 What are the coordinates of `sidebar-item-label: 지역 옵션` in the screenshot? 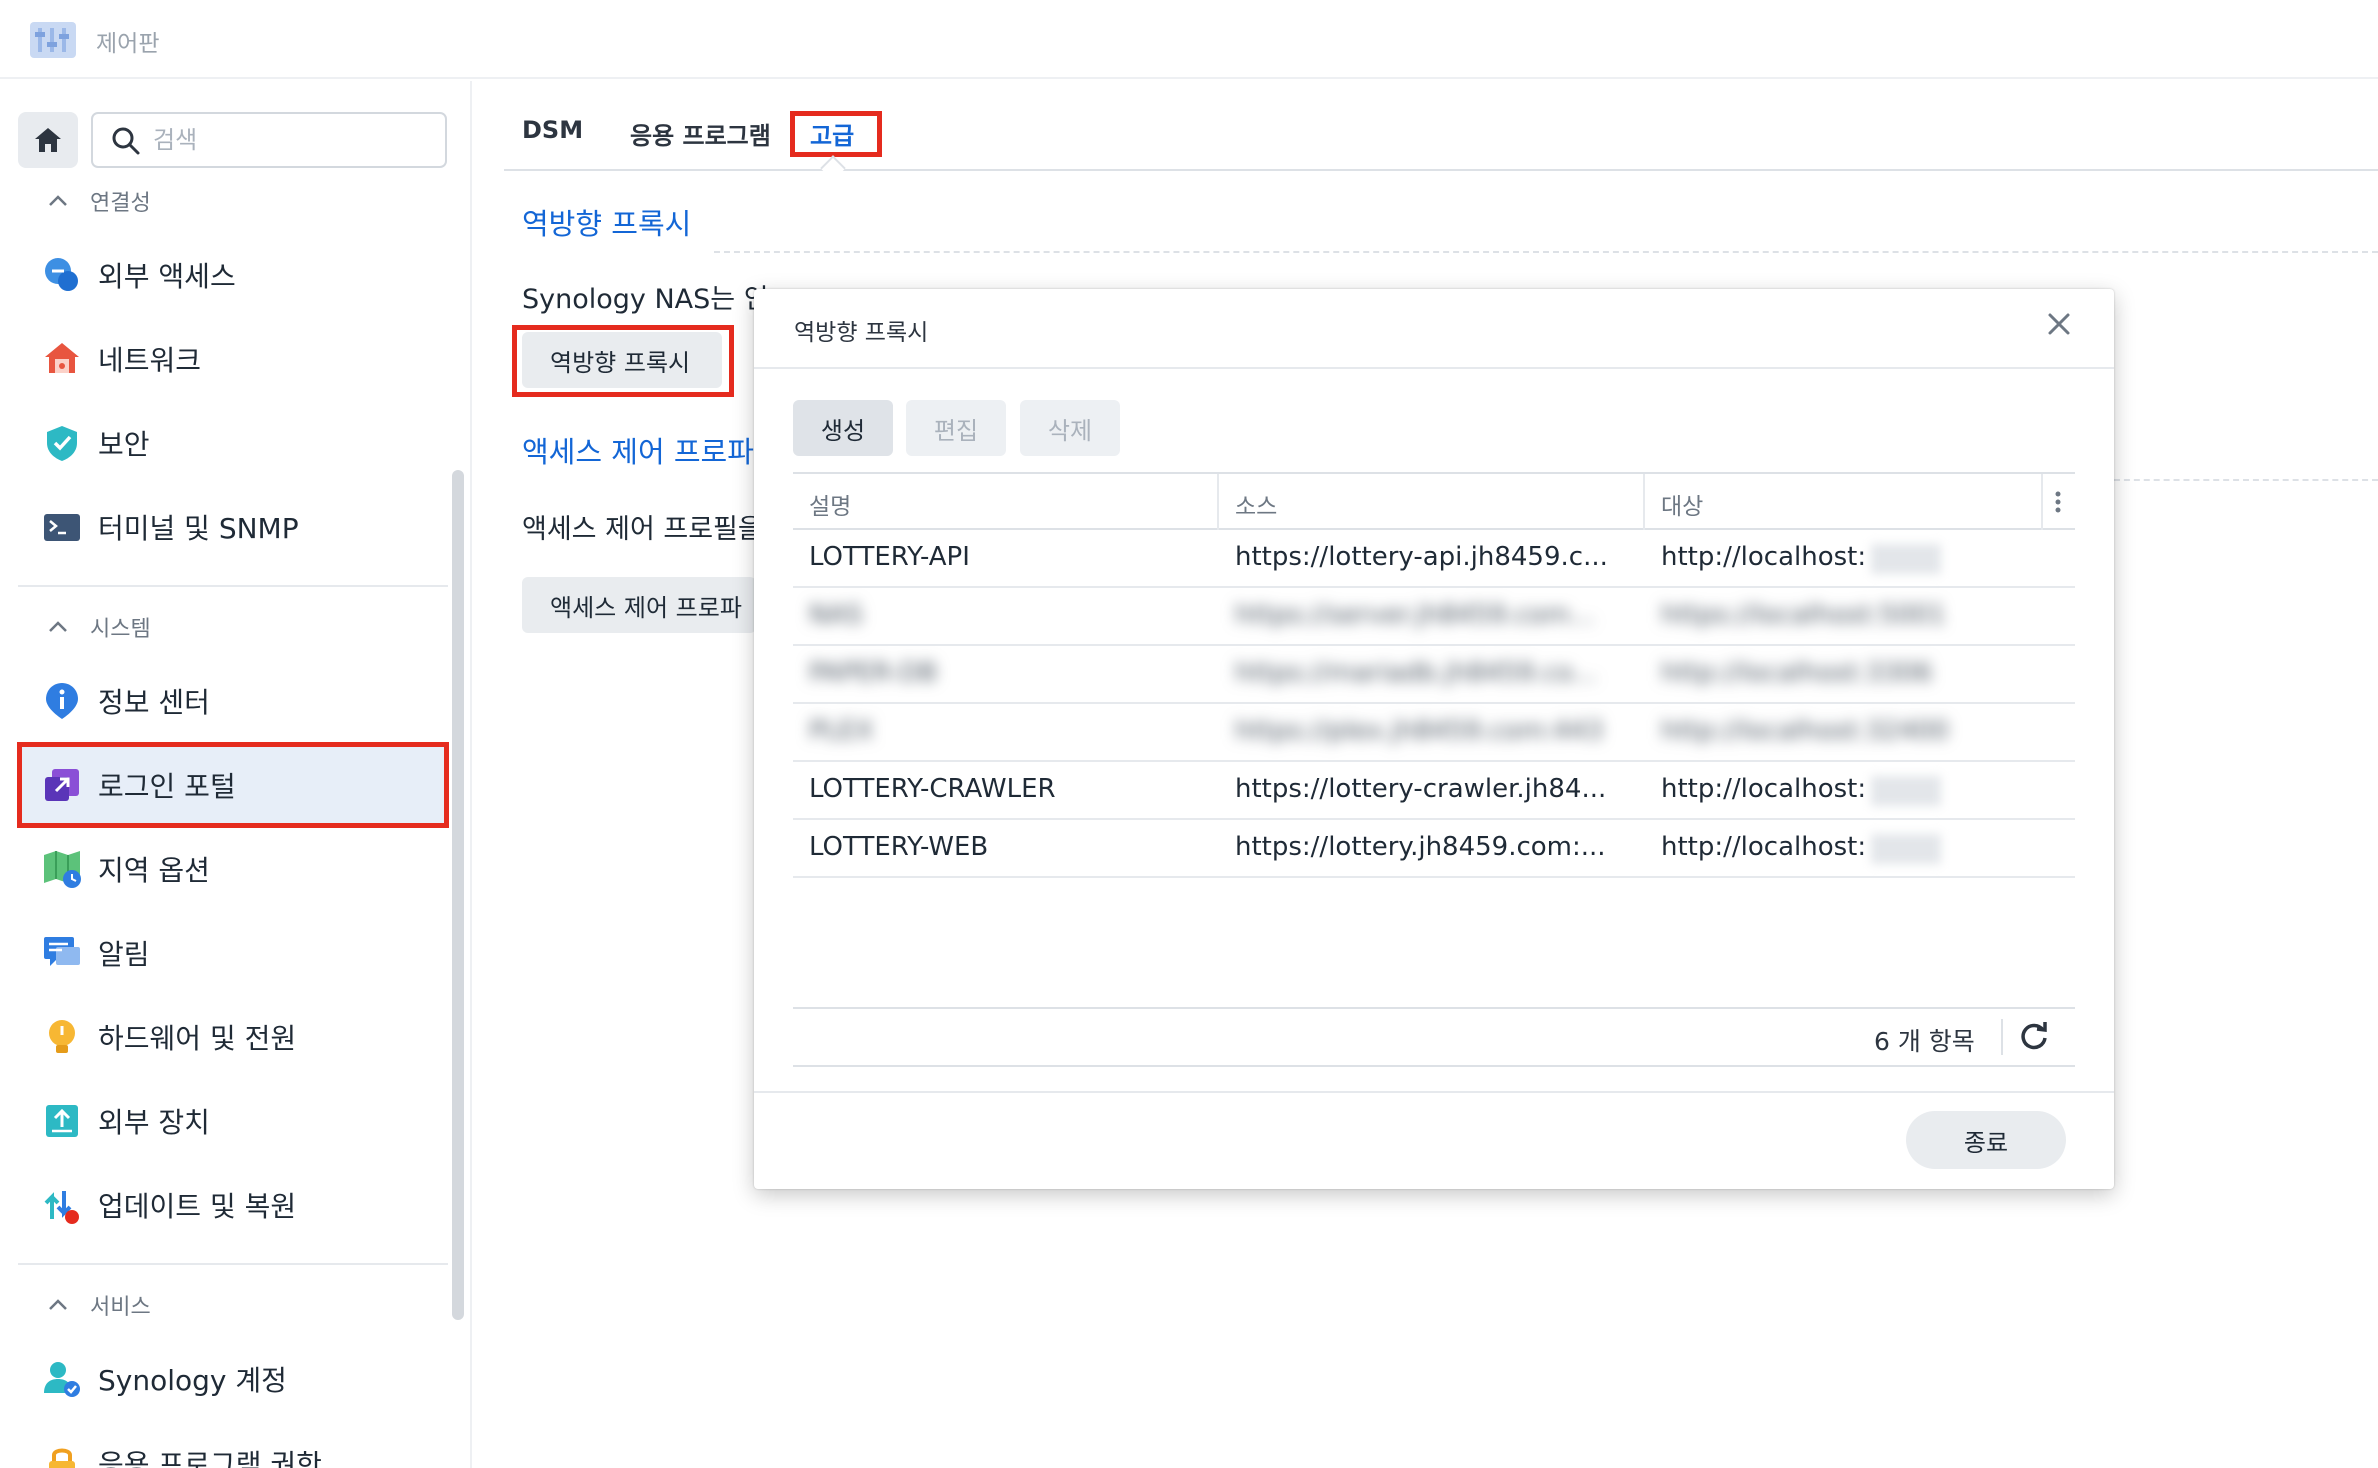 It's located at (154, 870).